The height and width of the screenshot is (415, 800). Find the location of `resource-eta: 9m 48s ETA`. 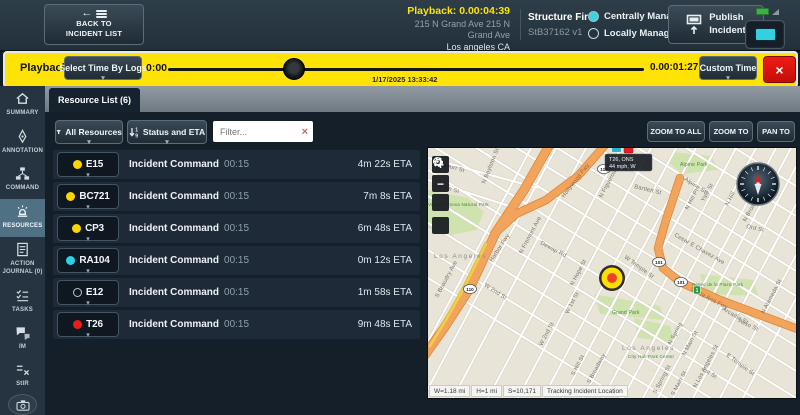

resource-eta: 9m 48s ETA is located at coordinates (384, 324).